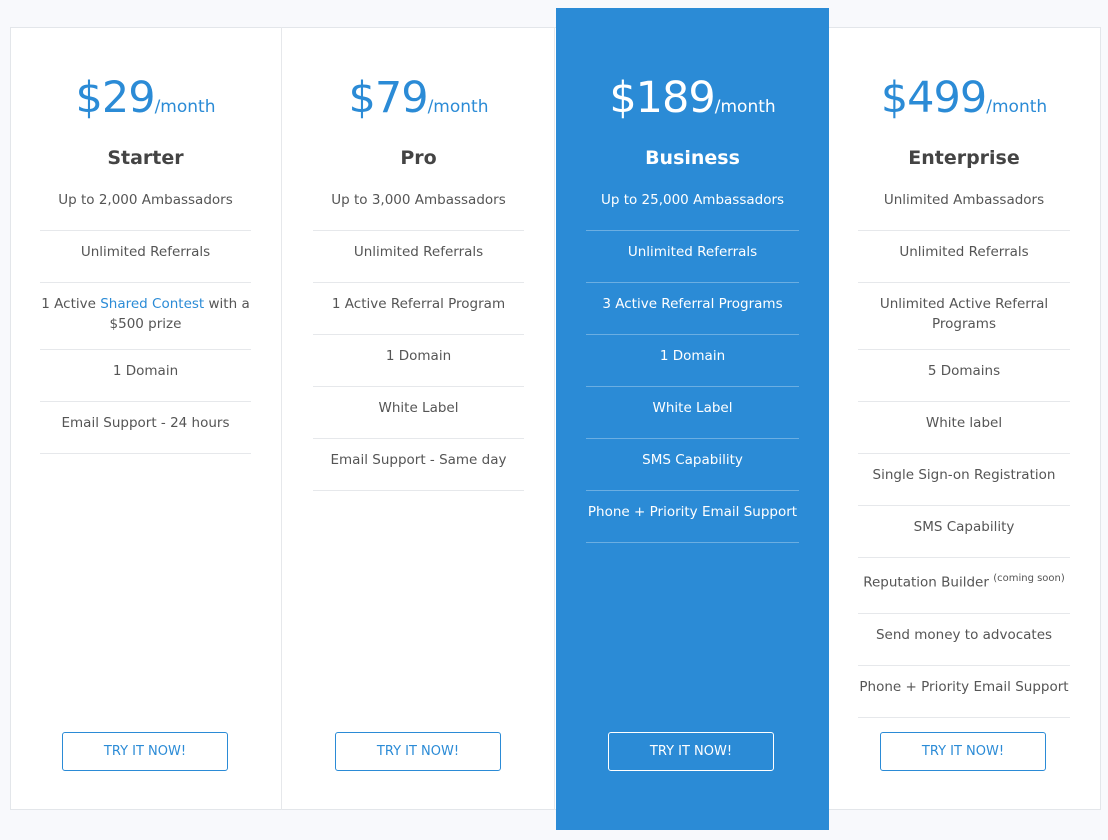 The width and height of the screenshot is (1108, 840). What do you see at coordinates (692, 158) in the screenshot?
I see `plan-name: Business` at bounding box center [692, 158].